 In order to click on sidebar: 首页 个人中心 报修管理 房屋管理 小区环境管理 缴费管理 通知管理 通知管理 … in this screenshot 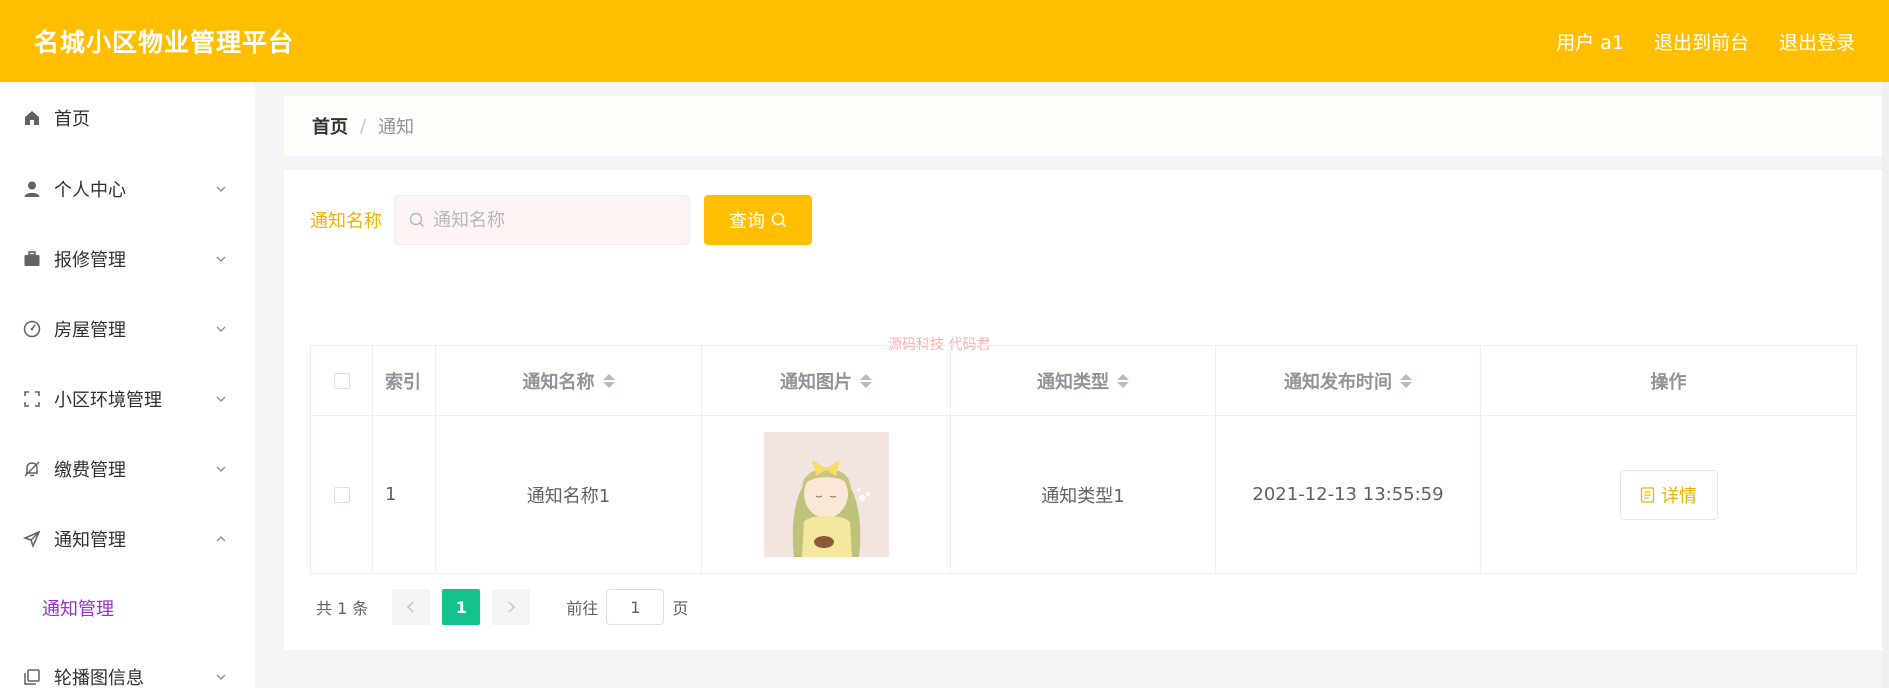, I will do `click(127, 385)`.